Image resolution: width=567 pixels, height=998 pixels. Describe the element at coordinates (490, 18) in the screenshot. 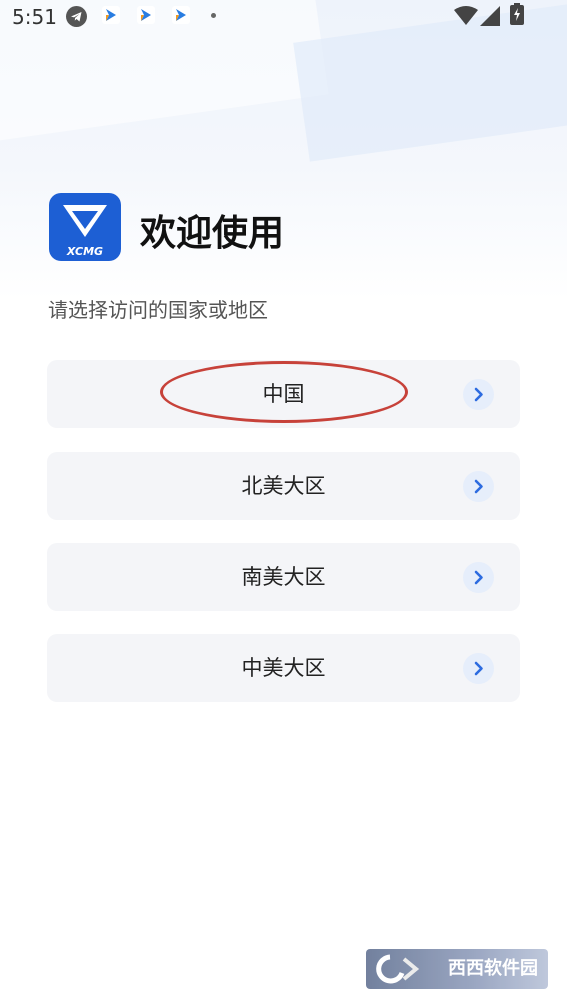

I see `signal-icon` at that location.